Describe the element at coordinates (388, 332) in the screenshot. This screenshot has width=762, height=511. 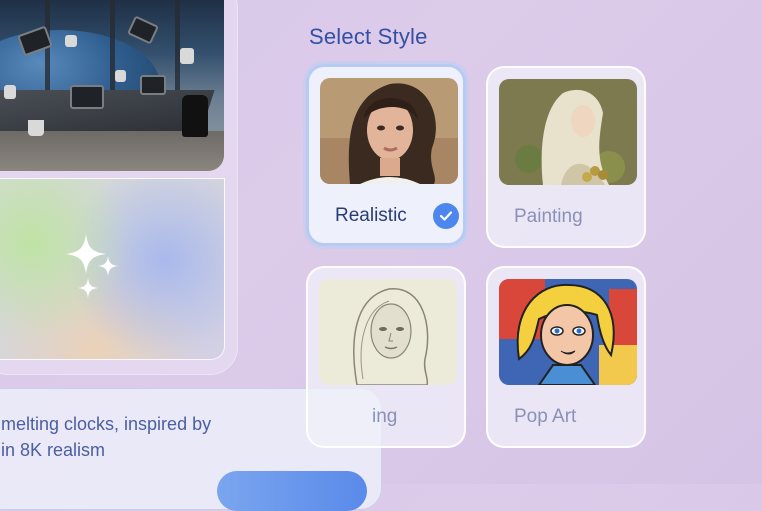
I see `sketch-thumbnail` at that location.